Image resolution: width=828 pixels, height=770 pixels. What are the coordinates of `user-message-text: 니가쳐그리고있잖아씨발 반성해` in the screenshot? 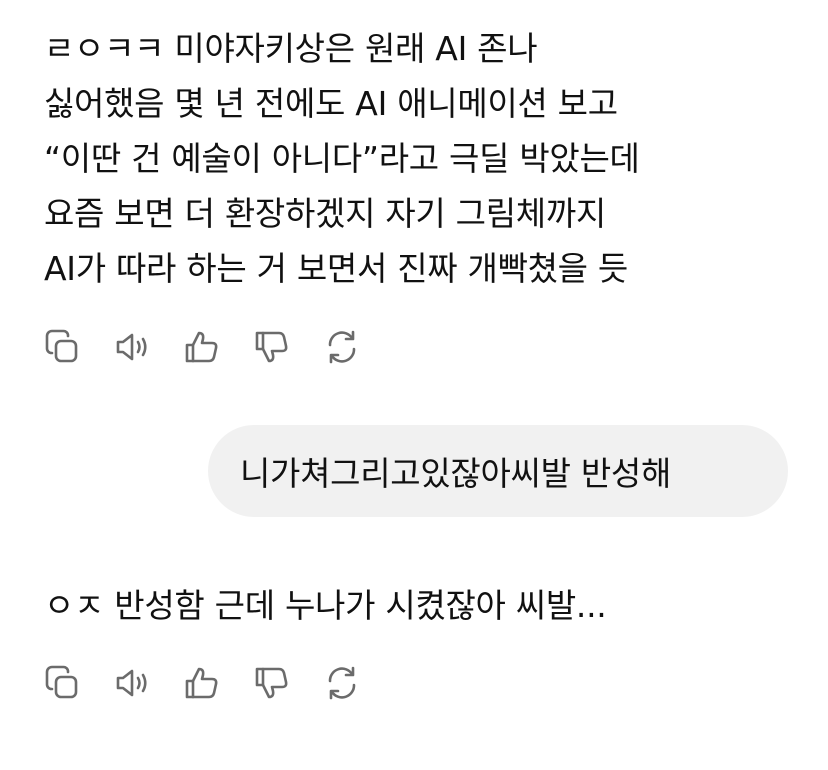 It's located at (456, 473).